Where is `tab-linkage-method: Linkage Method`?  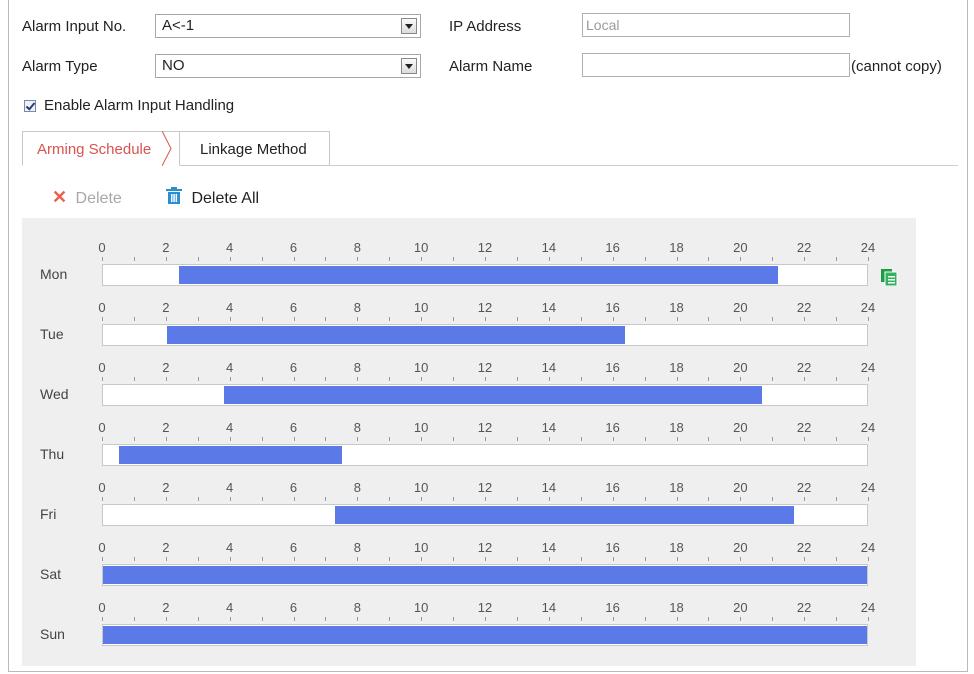 tab-linkage-method: Linkage Method is located at coordinates (255, 148).